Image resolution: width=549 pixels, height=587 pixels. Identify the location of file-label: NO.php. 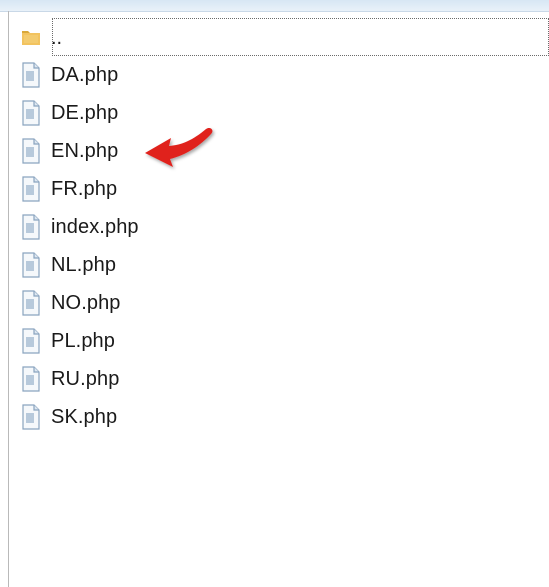
(86, 303).